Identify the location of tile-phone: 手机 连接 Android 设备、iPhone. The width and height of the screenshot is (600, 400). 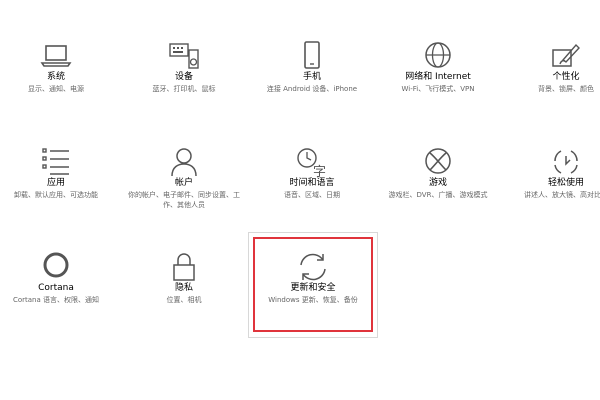
(312, 88).